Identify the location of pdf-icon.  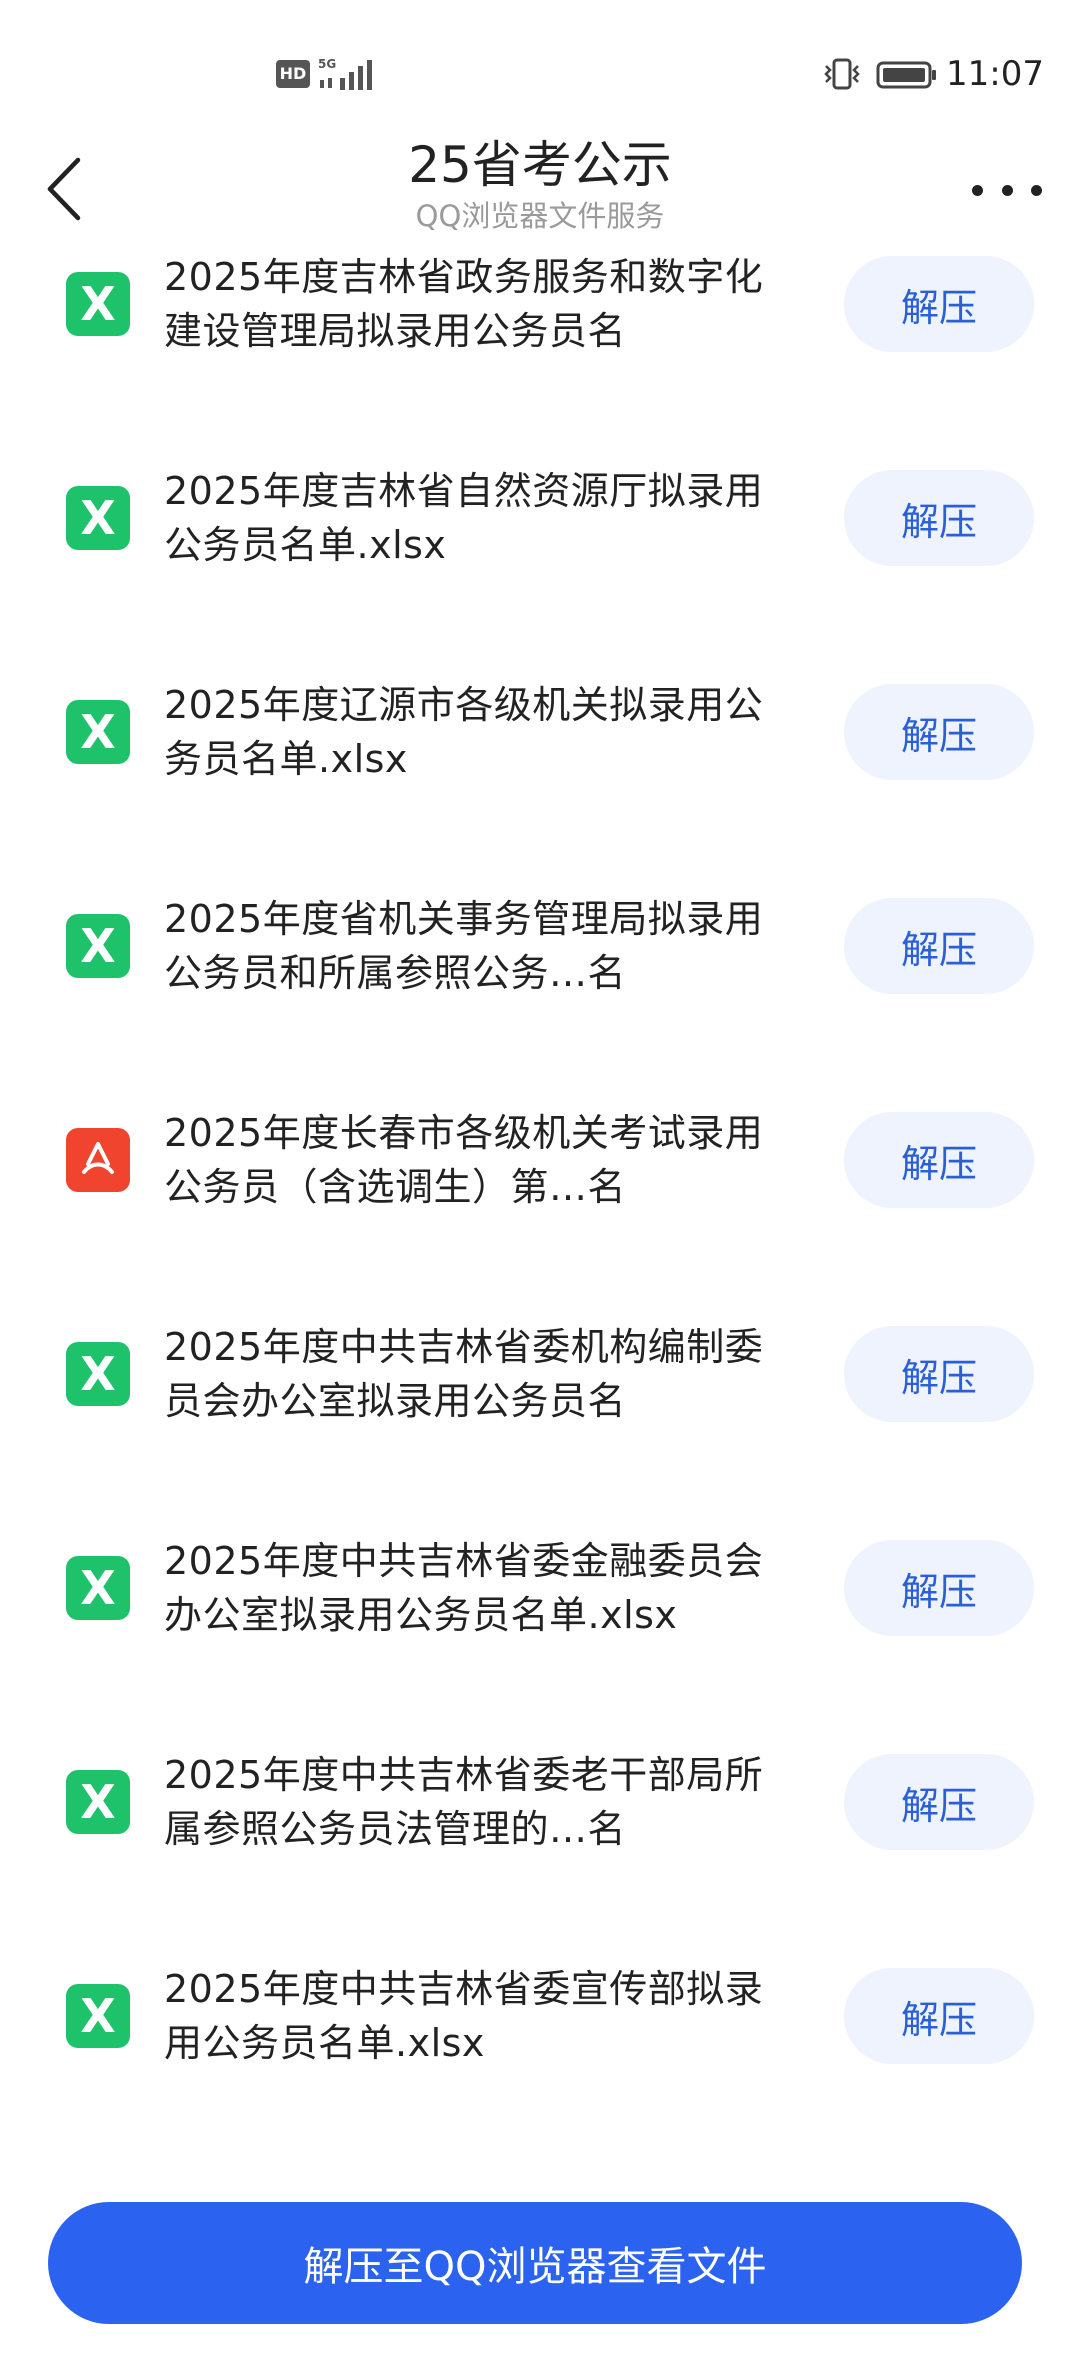
(98, 1160).